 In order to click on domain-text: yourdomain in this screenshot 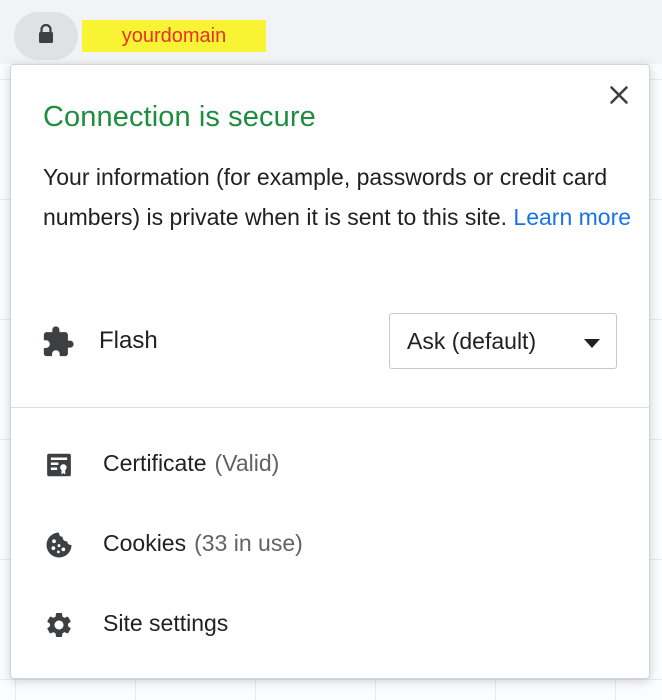, I will do `click(174, 36)`.